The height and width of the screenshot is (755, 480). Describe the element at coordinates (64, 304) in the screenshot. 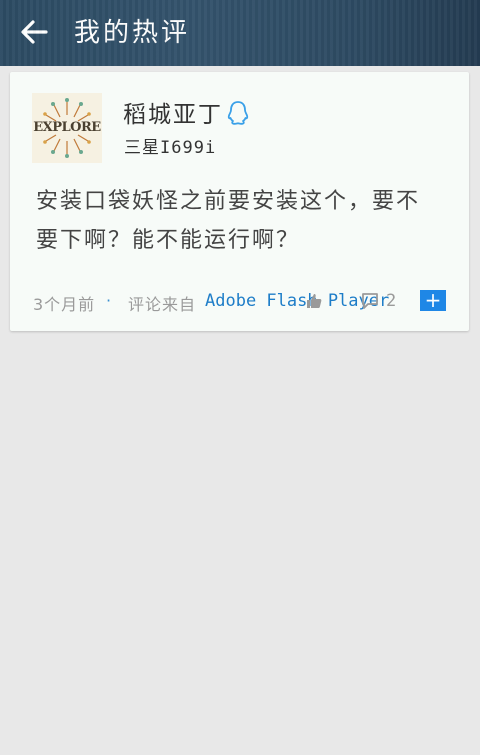

I see `comment-time: 3个月前` at that location.